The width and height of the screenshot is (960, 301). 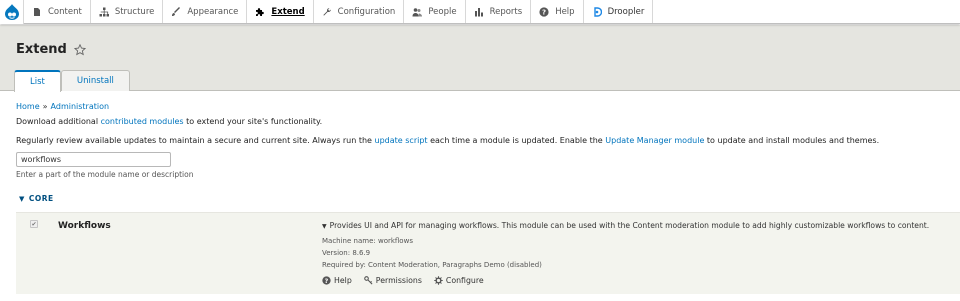 I want to click on page-title: Extend, so click(x=51, y=49).